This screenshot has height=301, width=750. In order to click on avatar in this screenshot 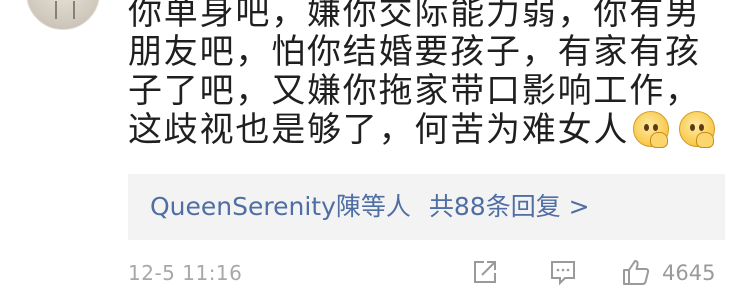, I will do `click(63, 15)`.